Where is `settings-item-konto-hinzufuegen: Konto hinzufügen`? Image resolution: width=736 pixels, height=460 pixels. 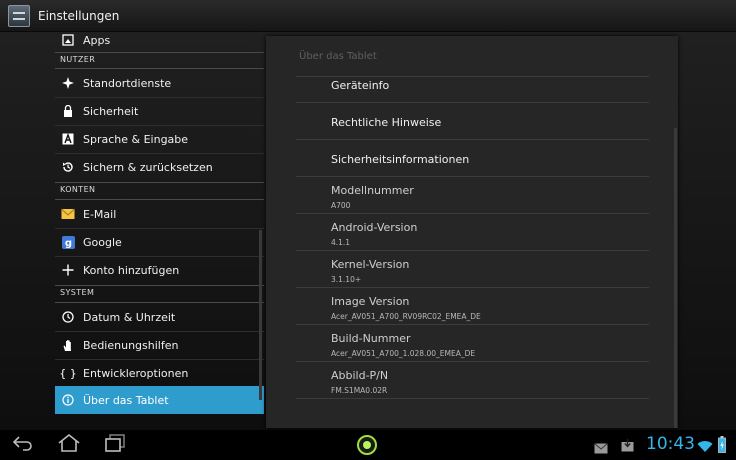 settings-item-konto-hinzufuegen: Konto hinzufügen is located at coordinates (159, 270).